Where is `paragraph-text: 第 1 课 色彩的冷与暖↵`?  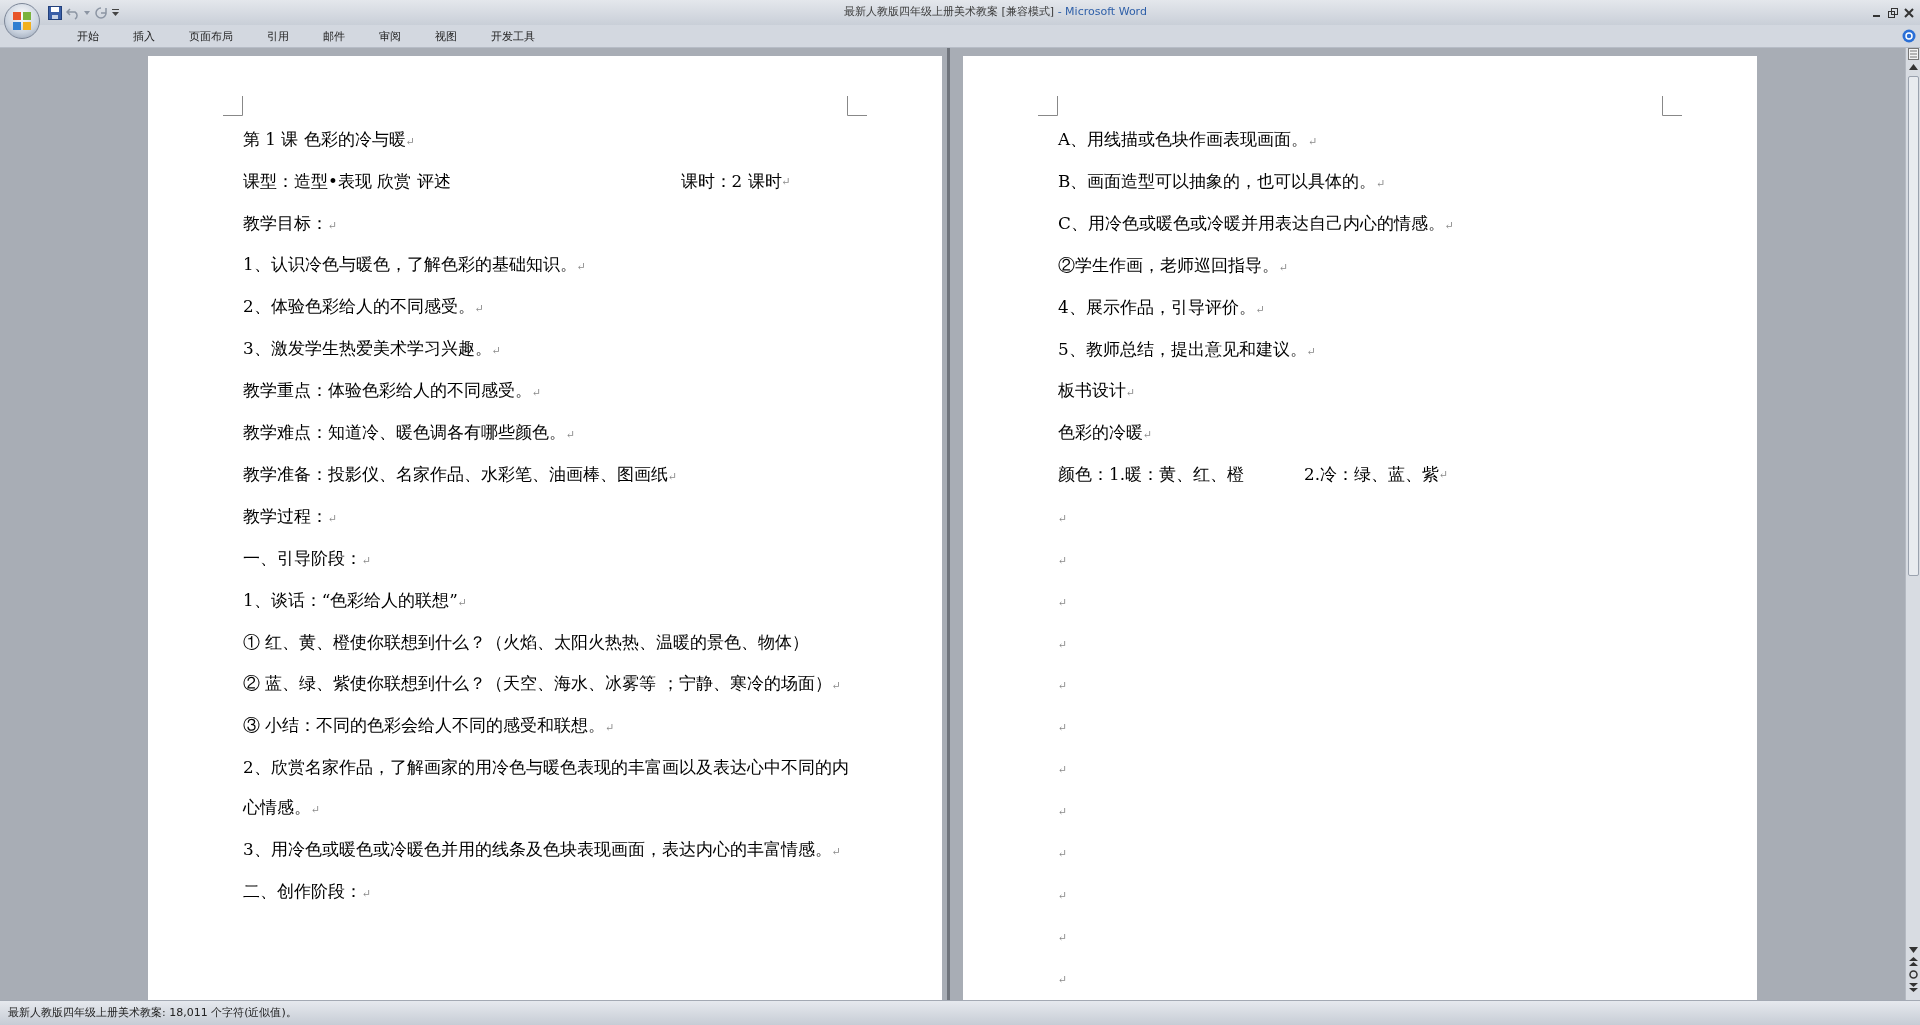
paragraph-text: 第 1 课 色彩的冷与暖↵ is located at coordinates (329, 139).